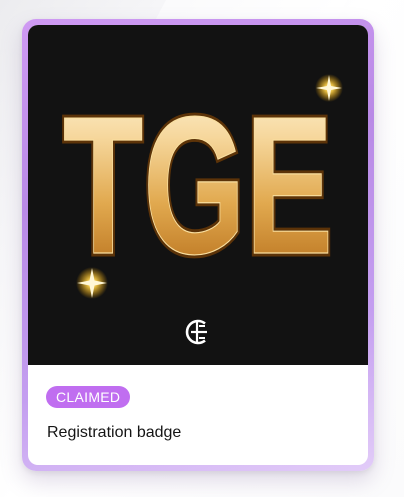 The height and width of the screenshot is (497, 404). I want to click on cg-monogram-icon, so click(196, 332).